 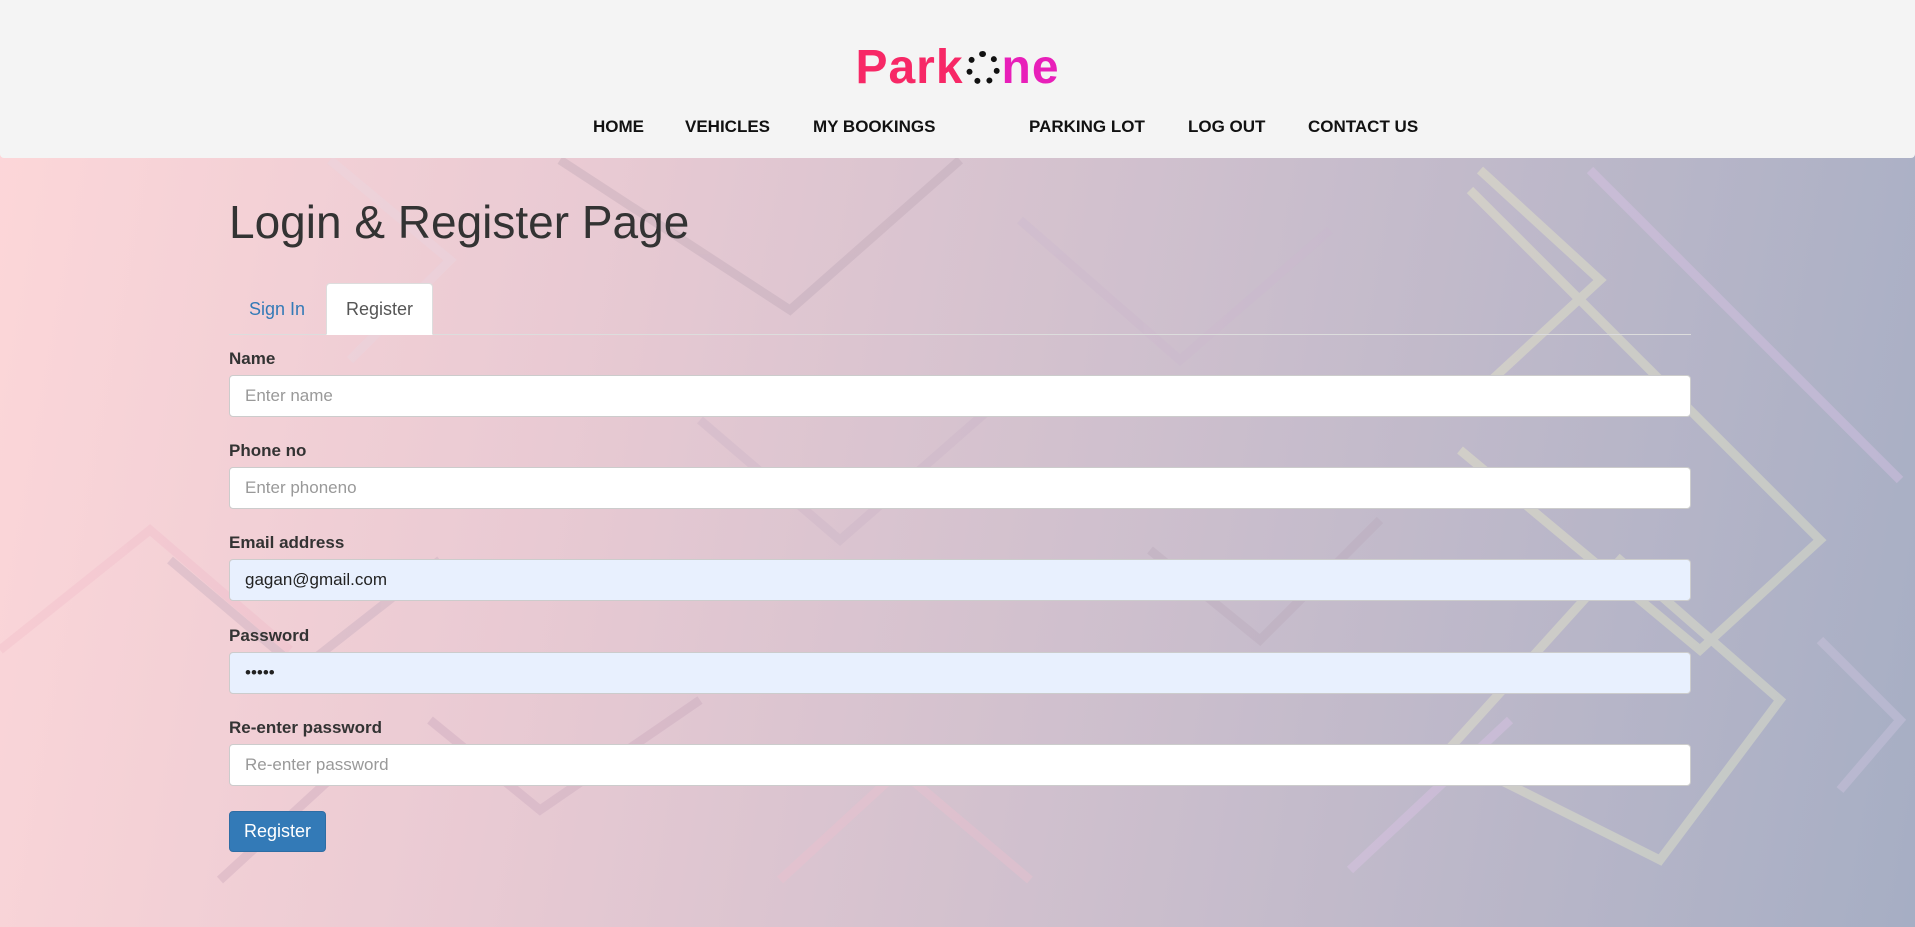 I want to click on tab-register: Register, so click(x=380, y=309).